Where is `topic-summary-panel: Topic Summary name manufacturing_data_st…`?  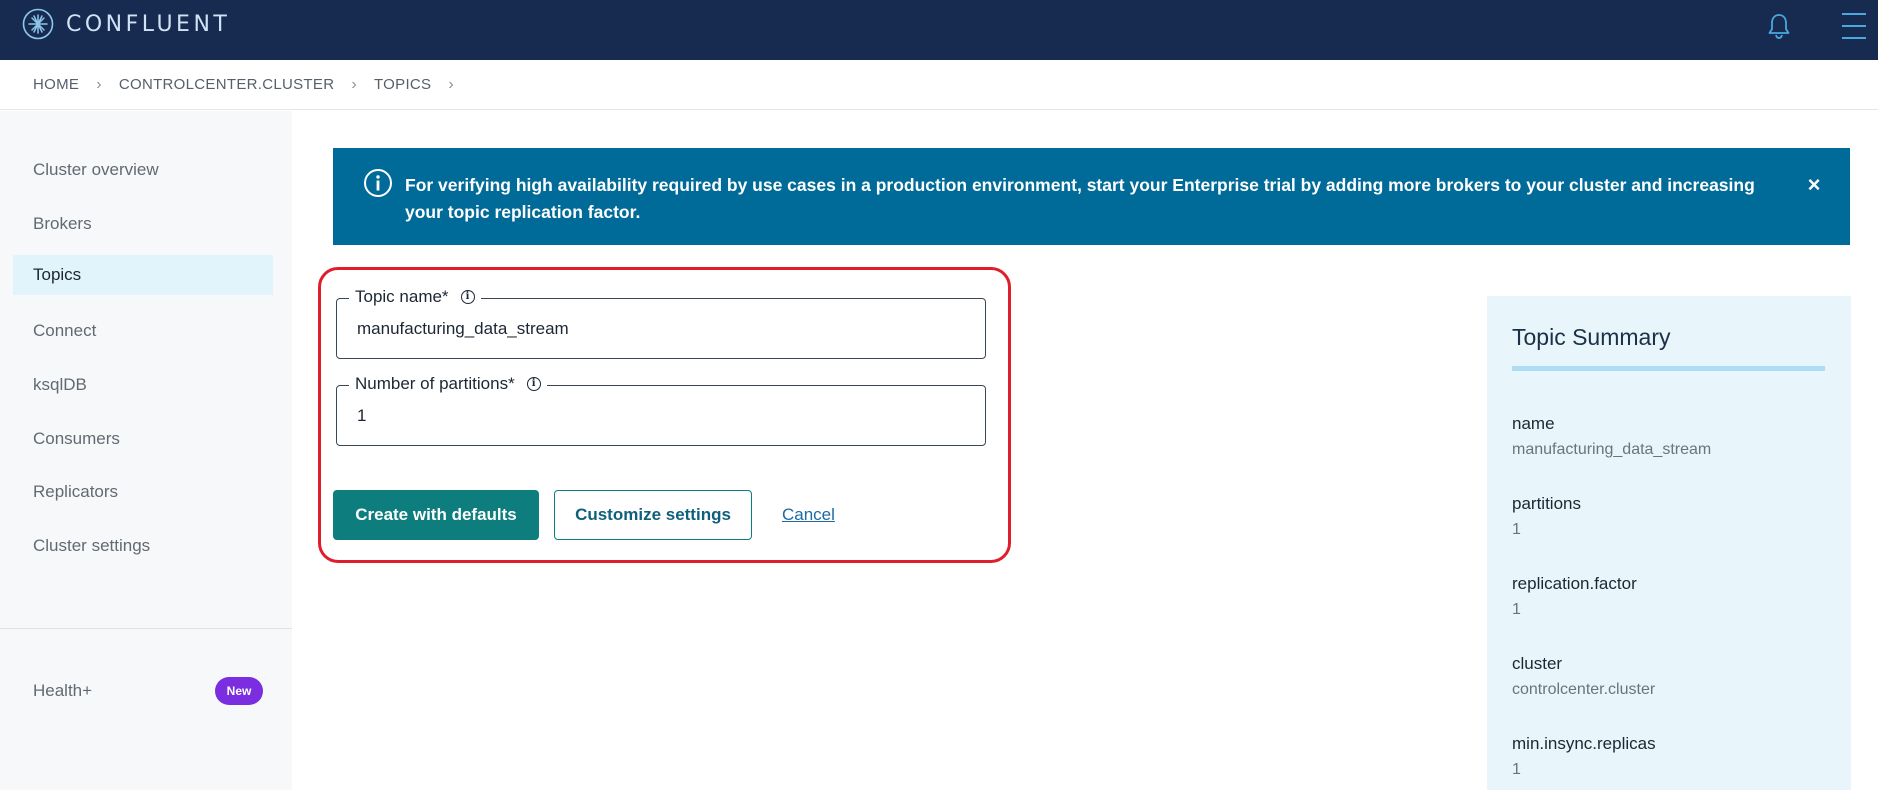
topic-summary-panel: Topic Summary name manufacturing_data_st… is located at coordinates (1669, 543).